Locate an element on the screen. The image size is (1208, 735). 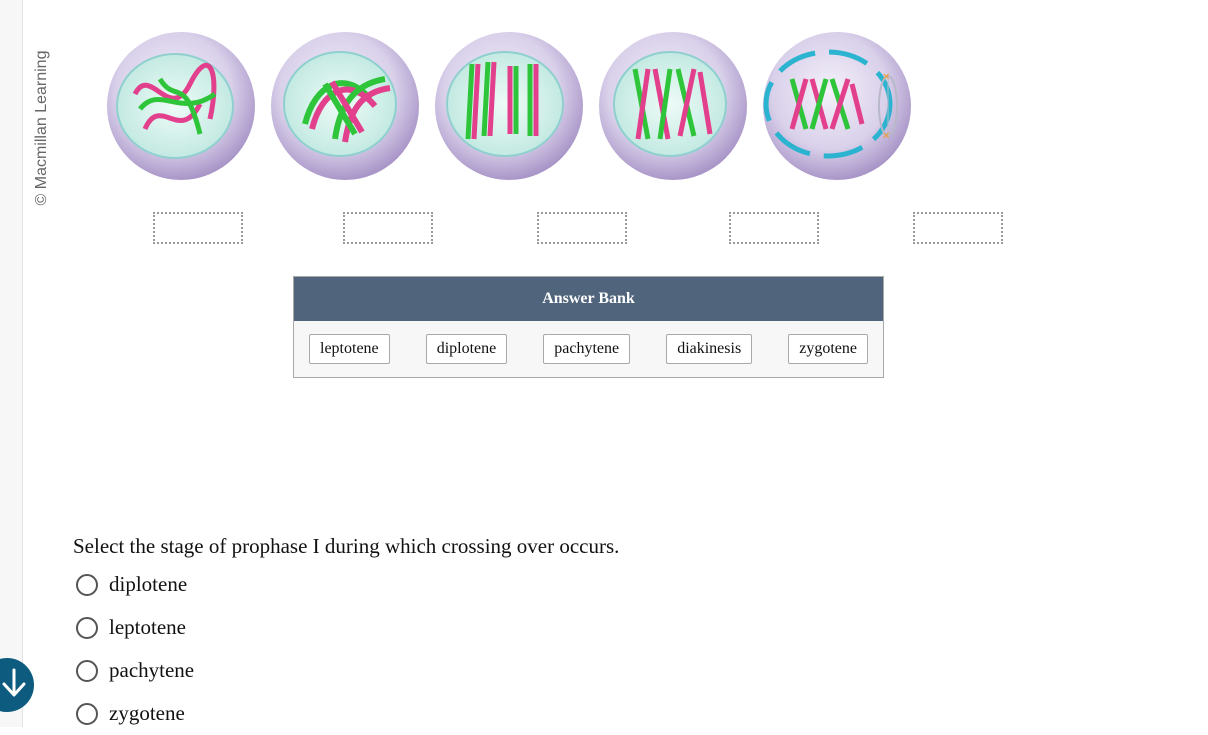
option-label: pachytene is located at coordinates (152, 670).